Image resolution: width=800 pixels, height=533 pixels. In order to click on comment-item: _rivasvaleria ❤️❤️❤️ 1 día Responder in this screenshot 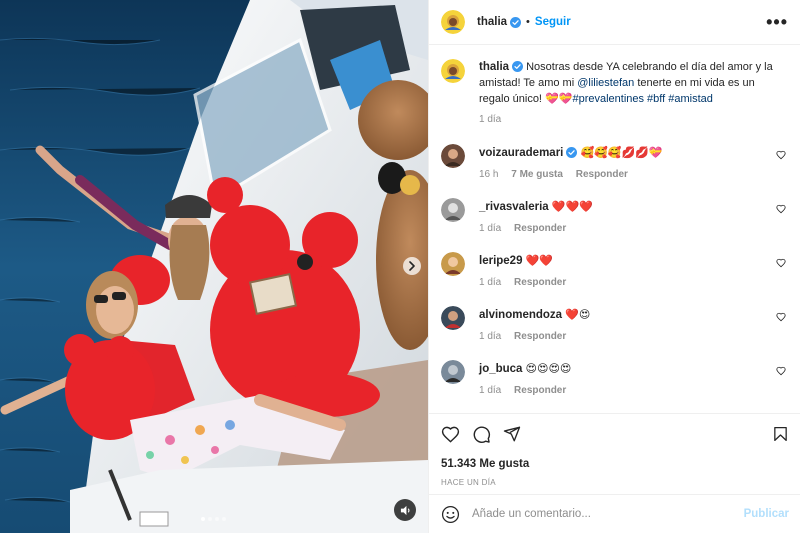, I will do `click(614, 216)`.